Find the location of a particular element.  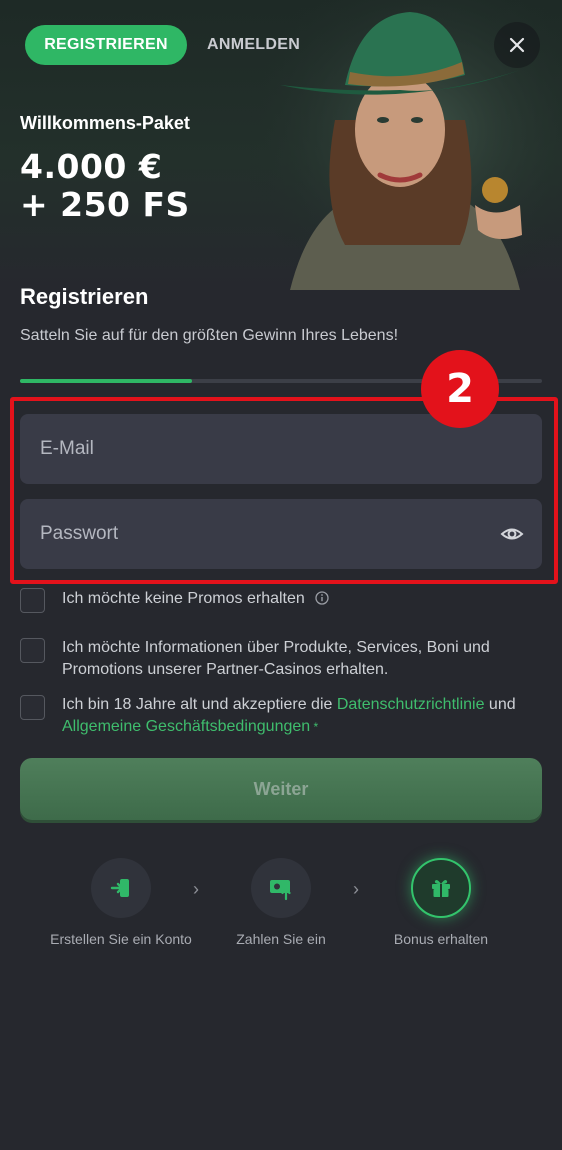

promo-amount: 4.000 € + 250 FS is located at coordinates (105, 186).